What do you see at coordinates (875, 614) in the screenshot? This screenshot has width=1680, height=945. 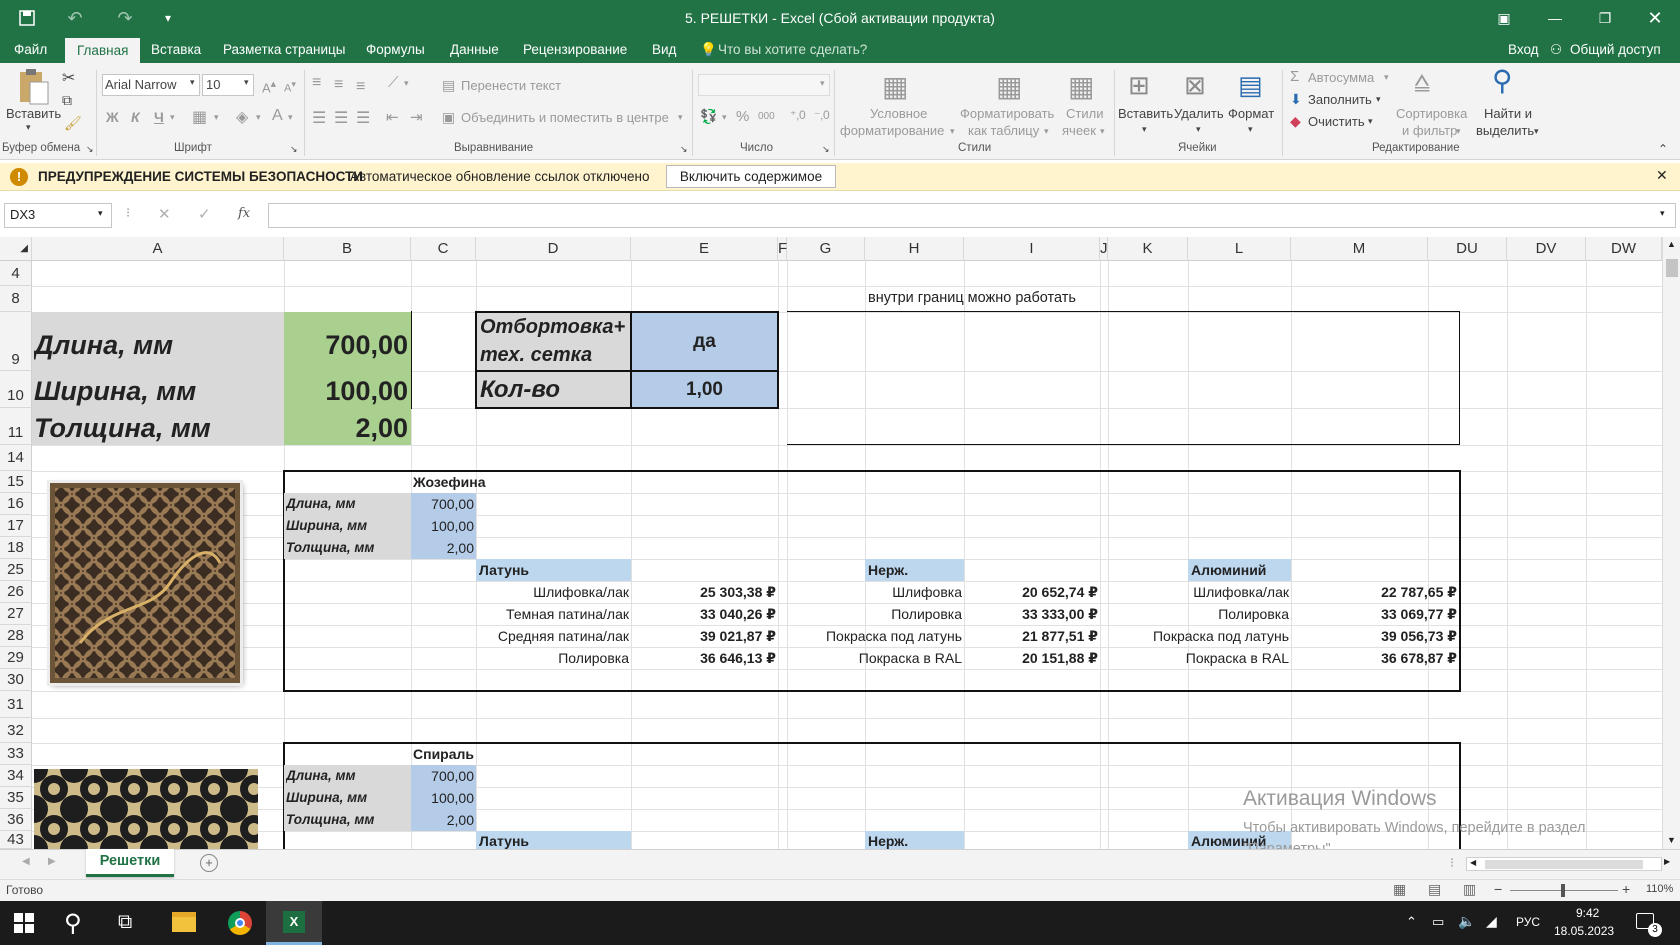 I see `josephine-steel-label: Полировка` at bounding box center [875, 614].